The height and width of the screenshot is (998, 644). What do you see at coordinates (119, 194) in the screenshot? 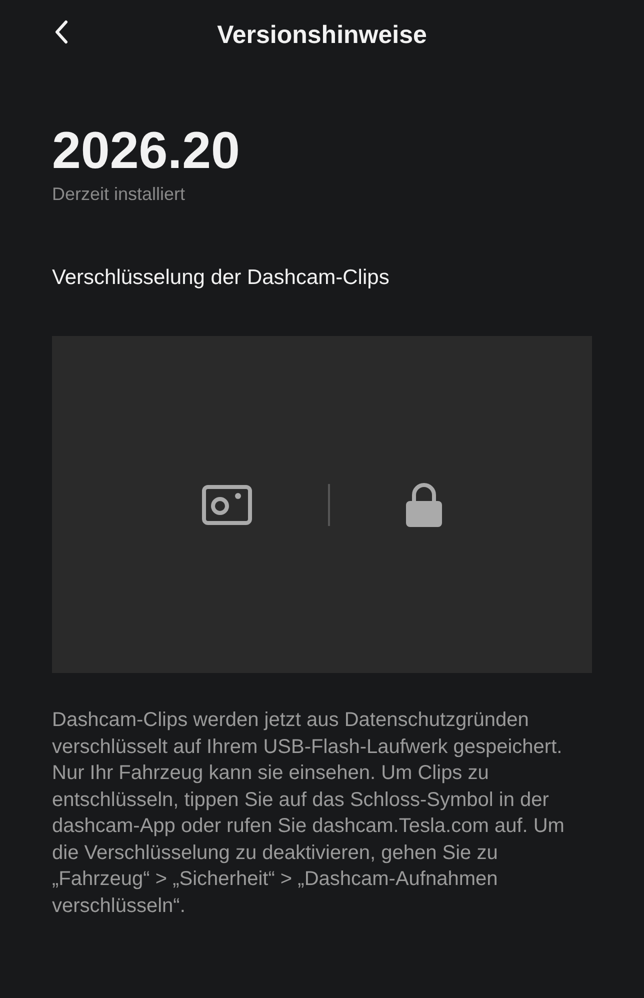
I see `install-status: Derzeit installiert` at bounding box center [119, 194].